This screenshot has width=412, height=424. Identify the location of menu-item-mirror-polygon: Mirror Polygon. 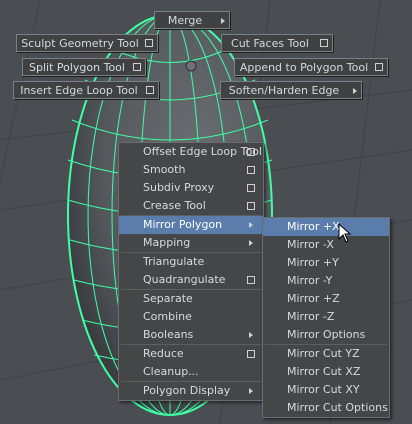
(191, 225).